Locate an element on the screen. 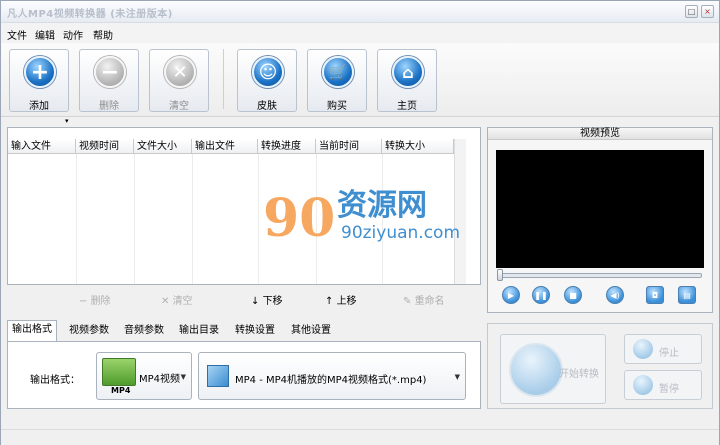  menu-file: 文件 is located at coordinates (17, 34).